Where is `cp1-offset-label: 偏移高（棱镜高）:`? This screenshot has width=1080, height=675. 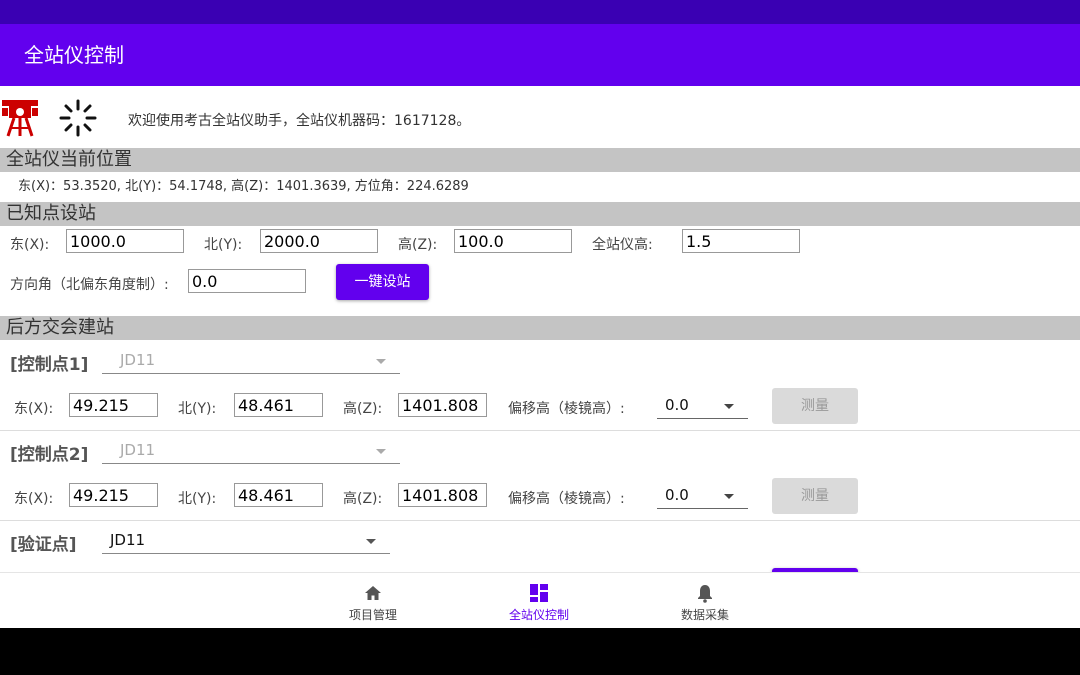 cp1-offset-label: 偏移高（棱镜高）: is located at coordinates (566, 409).